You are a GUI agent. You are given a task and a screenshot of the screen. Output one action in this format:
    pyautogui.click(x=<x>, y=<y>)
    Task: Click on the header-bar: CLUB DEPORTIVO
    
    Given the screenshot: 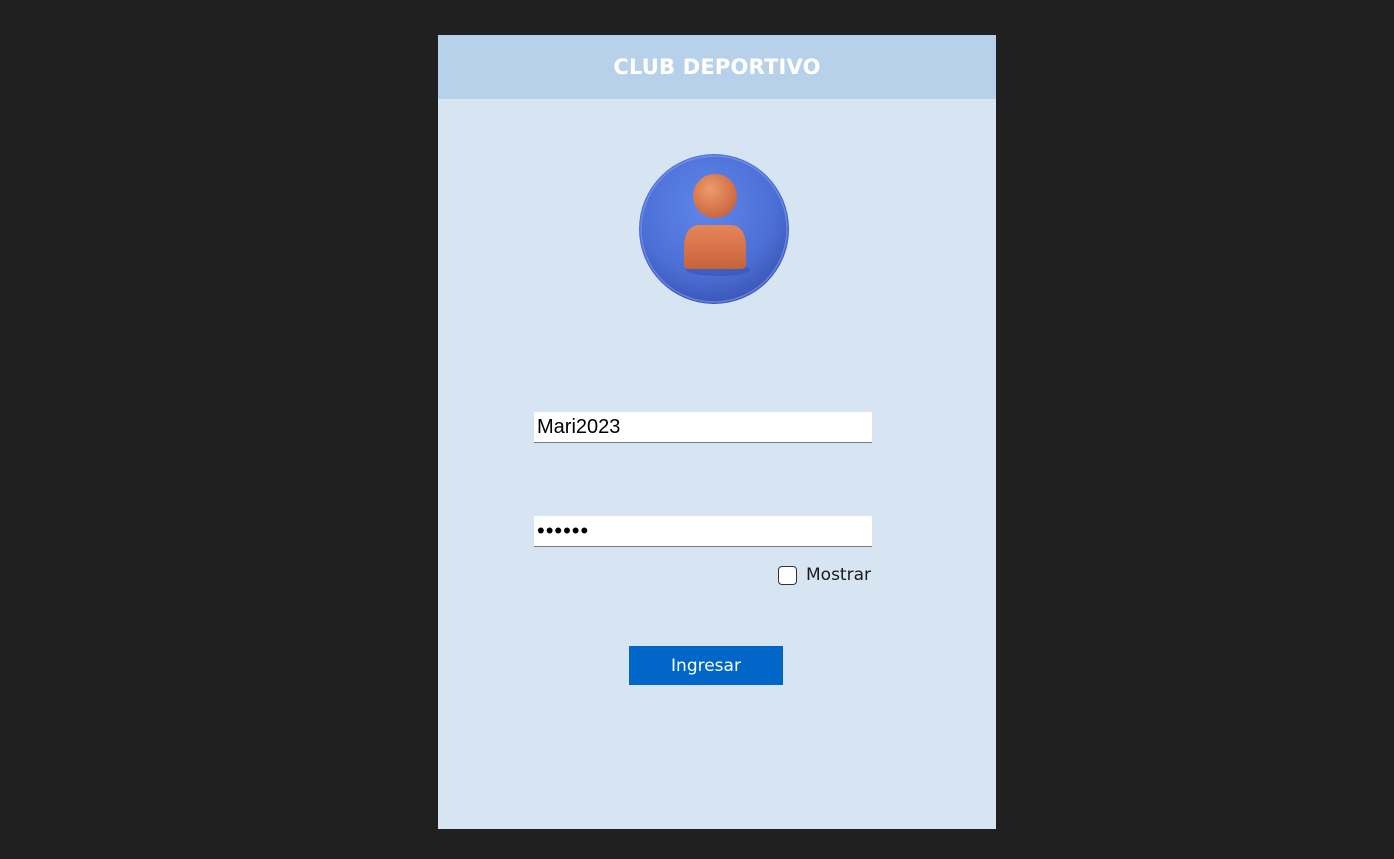 What is the action you would take?
    pyautogui.click(x=717, y=67)
    